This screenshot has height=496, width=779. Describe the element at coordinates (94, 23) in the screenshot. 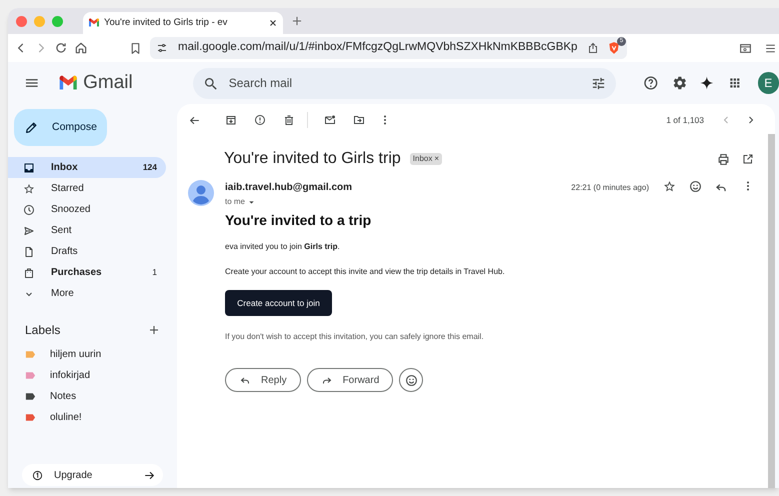

I see `mail-logo-icon` at that location.